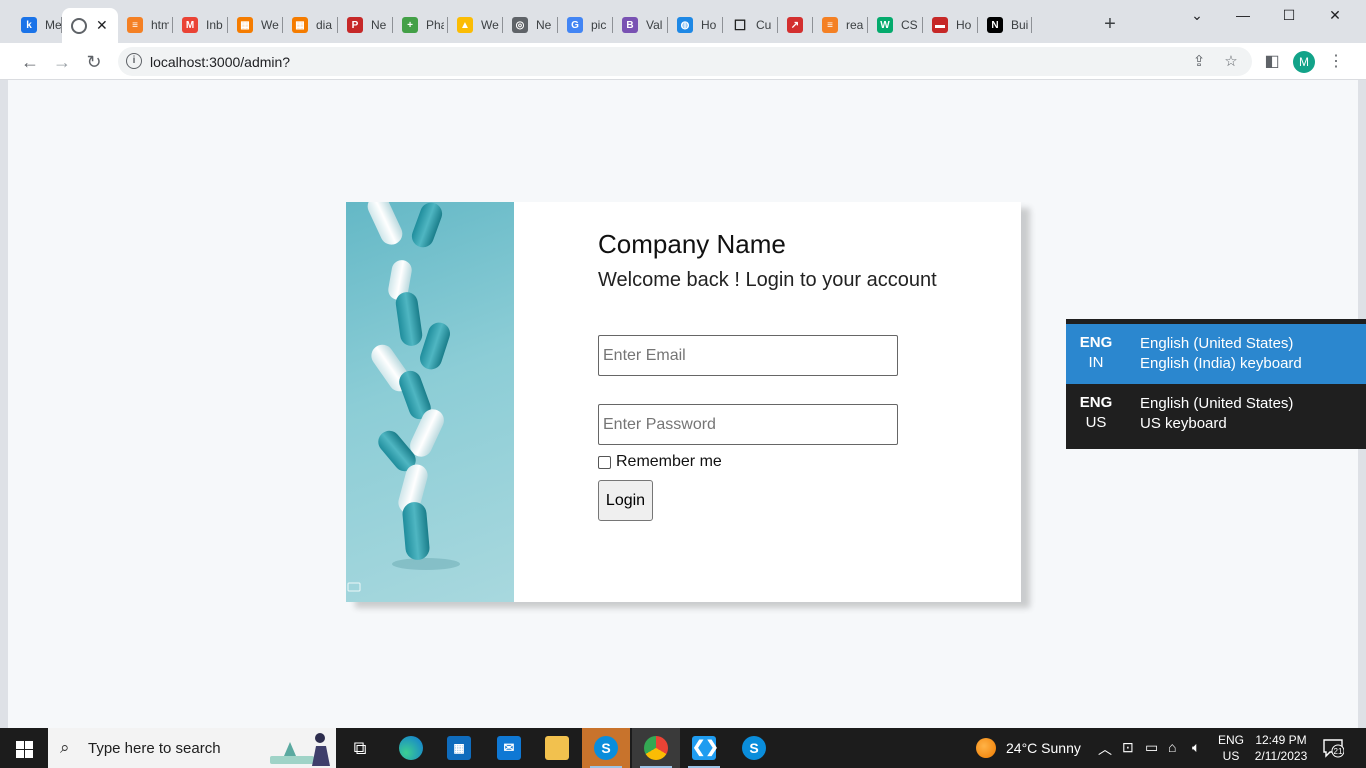 The height and width of the screenshot is (768, 1366). I want to click on taskbar-store: ▦, so click(459, 748).